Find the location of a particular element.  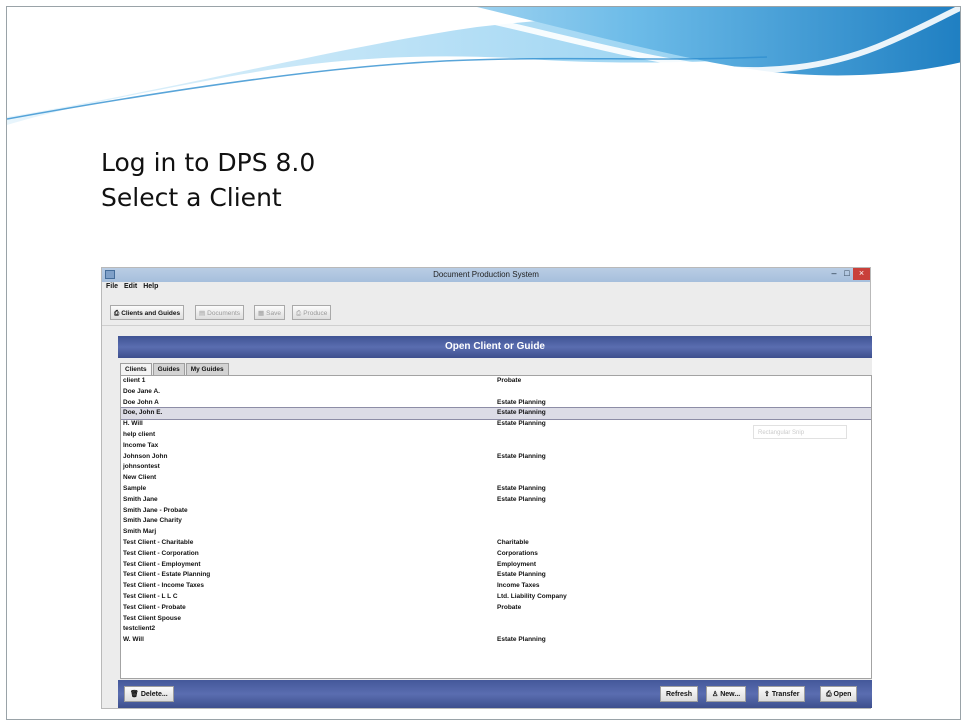

close-button: × is located at coordinates (861, 274).